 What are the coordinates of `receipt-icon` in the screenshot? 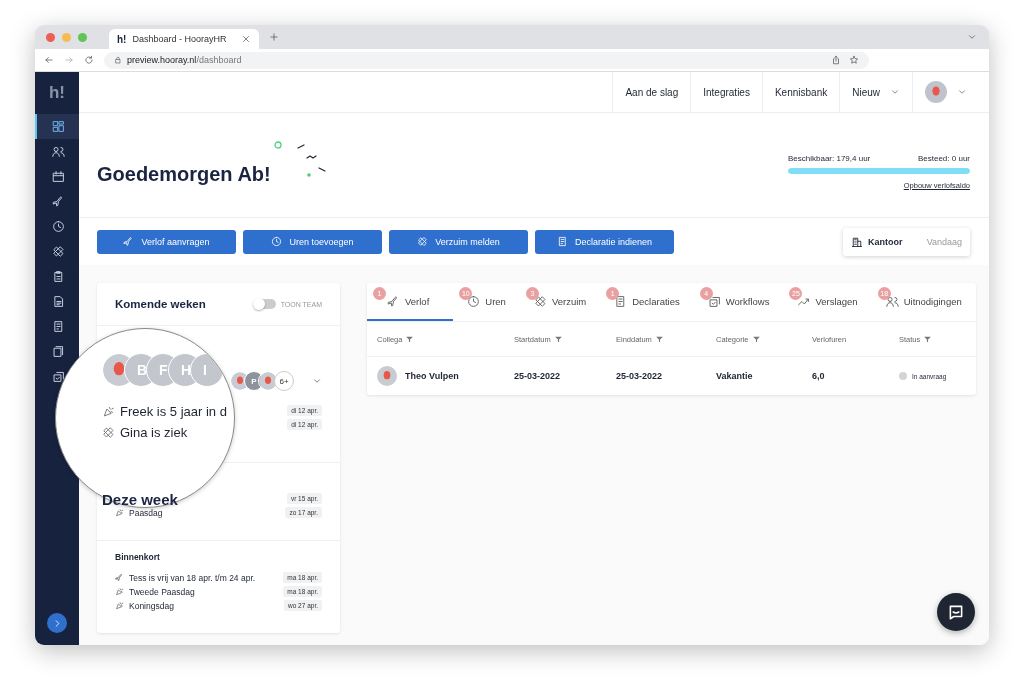 It's located at (562, 241).